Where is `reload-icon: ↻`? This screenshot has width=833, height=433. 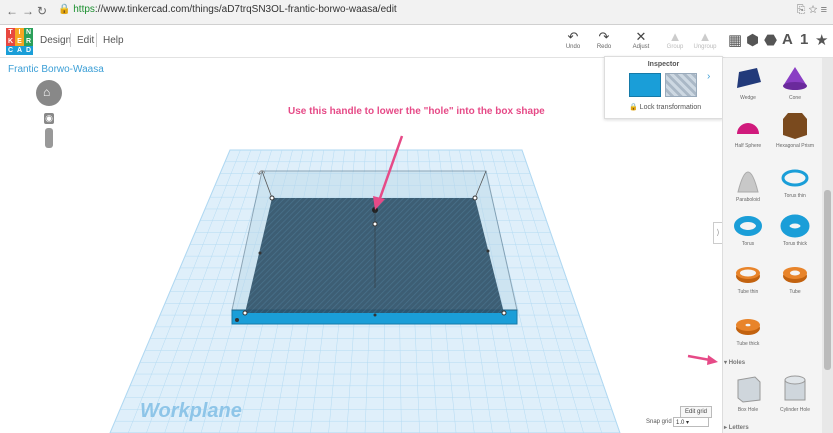 reload-icon: ↻ is located at coordinates (42, 11).